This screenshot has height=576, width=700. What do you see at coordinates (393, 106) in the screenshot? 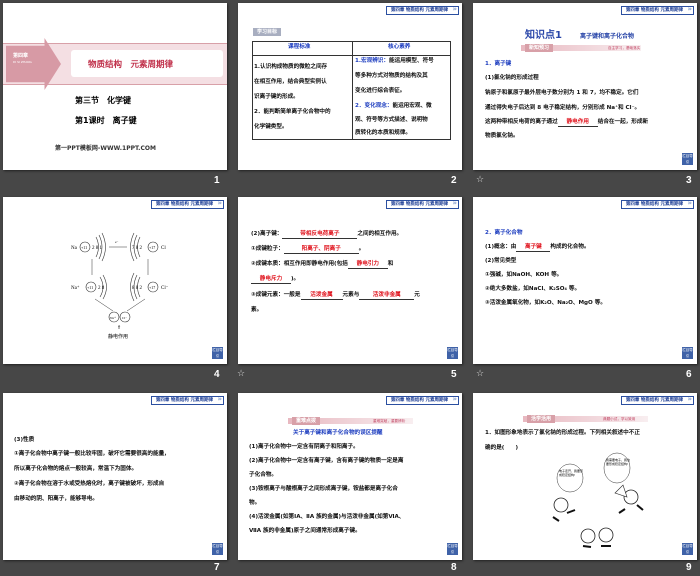
I see `literacy-line: 2．变化观念：能运用宏观、微` at bounding box center [393, 106].